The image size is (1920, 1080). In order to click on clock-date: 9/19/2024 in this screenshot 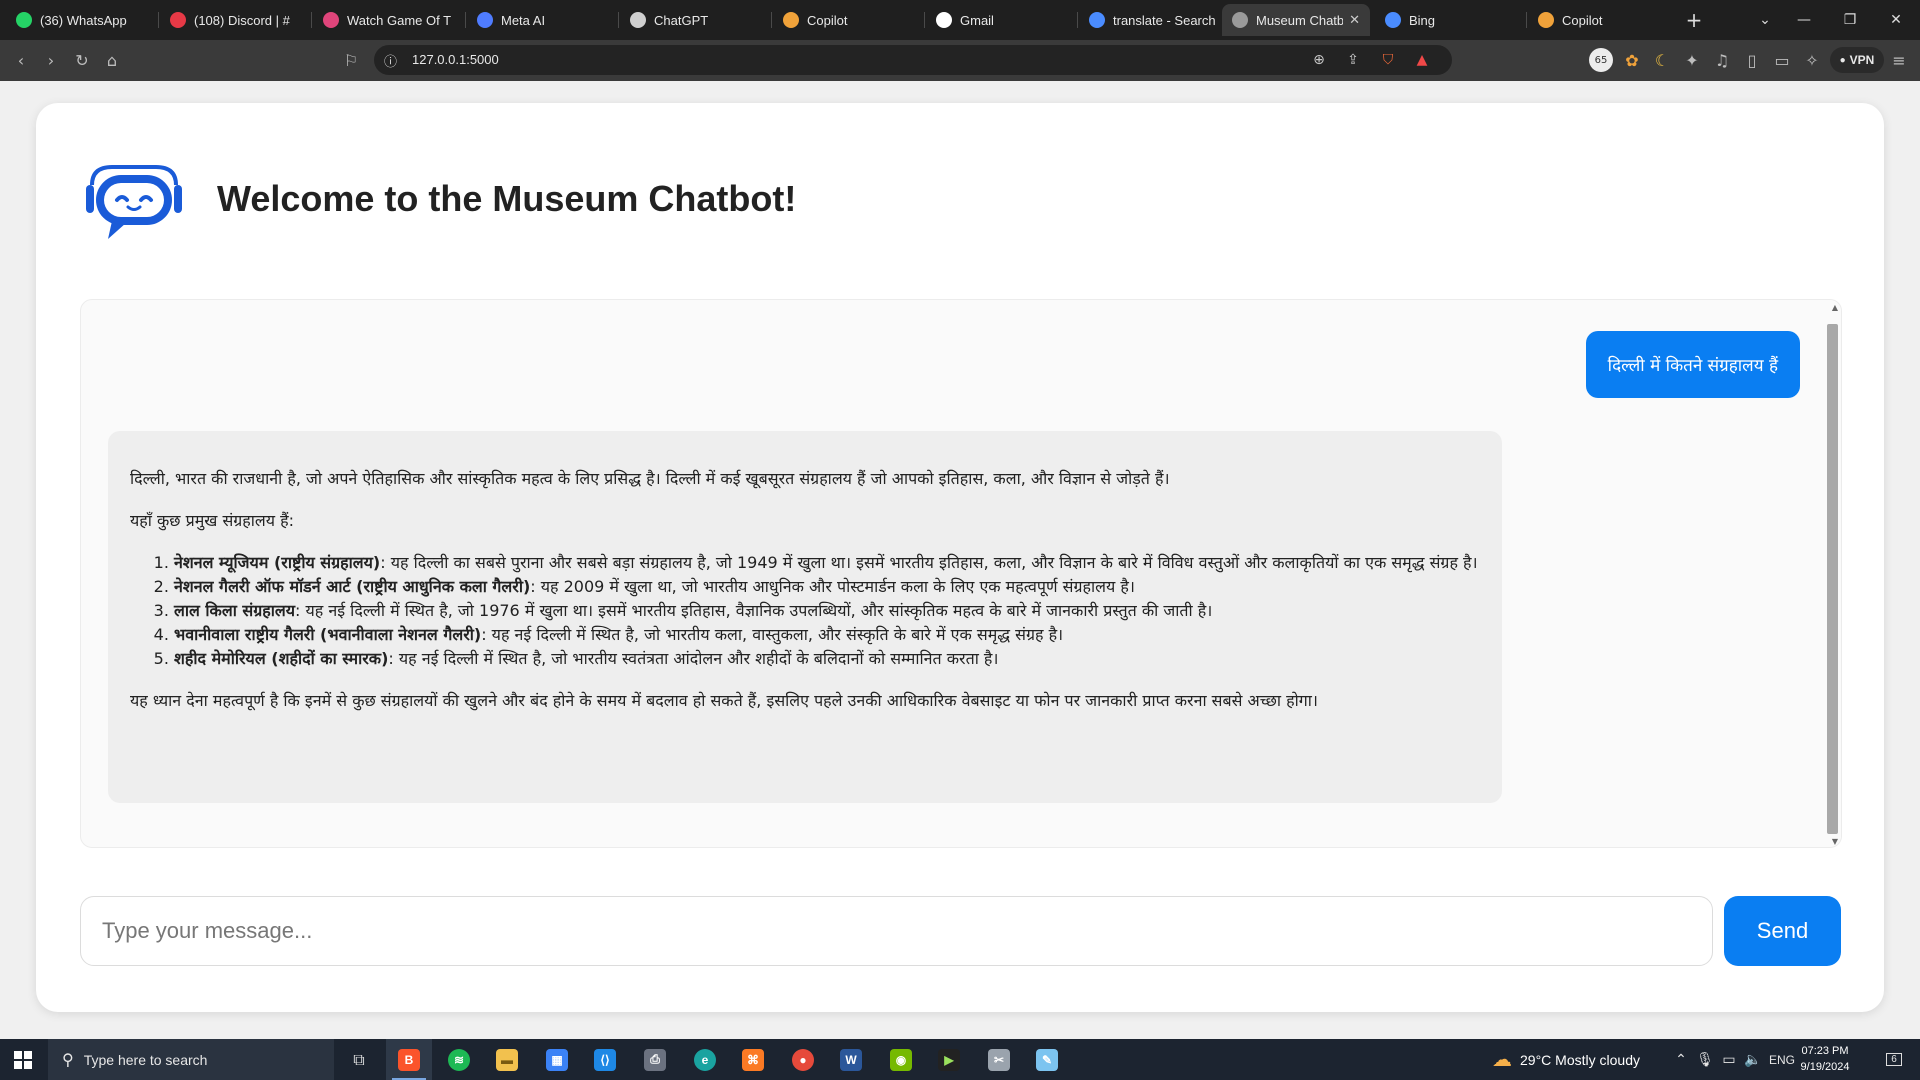, I will do `click(1825, 1067)`.